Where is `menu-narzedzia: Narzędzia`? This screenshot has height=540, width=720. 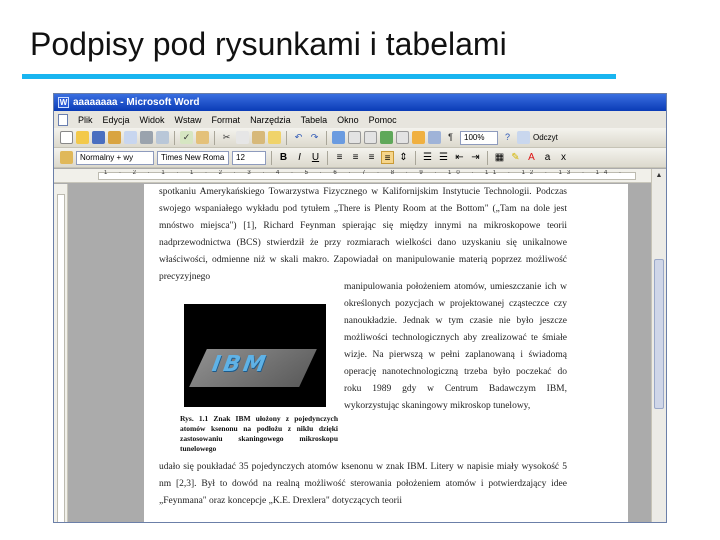 menu-narzedzia: Narzędzia is located at coordinates (270, 120).